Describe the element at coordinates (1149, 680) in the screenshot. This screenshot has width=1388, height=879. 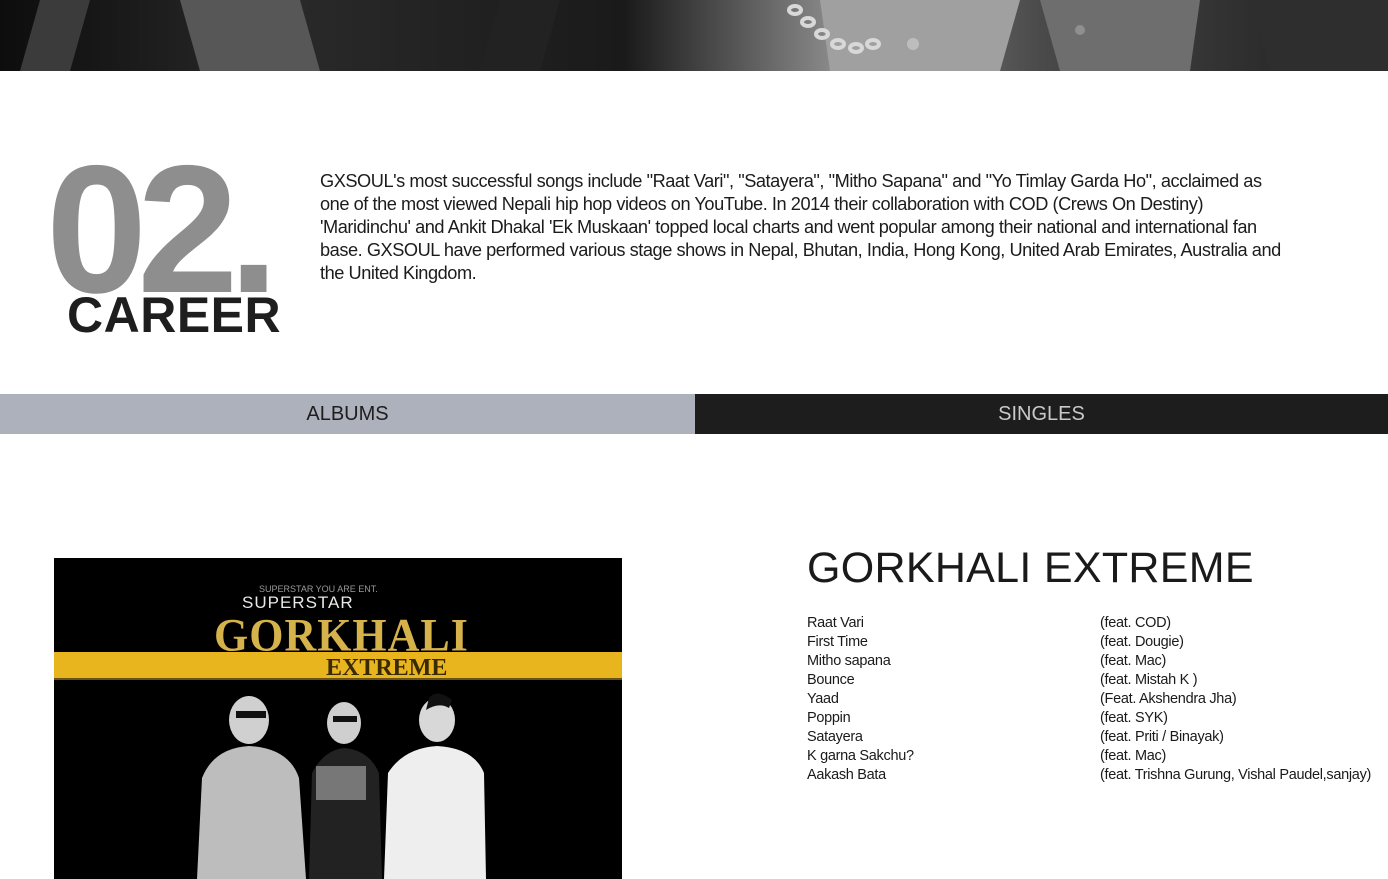
I see `track-feat: (feat. Mistah K )` at that location.